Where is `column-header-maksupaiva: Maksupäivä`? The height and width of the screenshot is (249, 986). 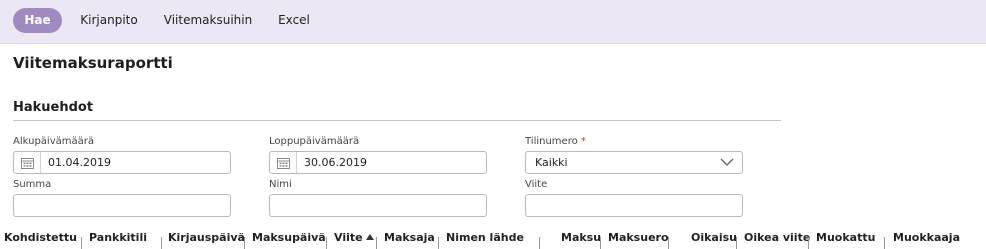 column-header-maksupaiva: Maksupäivä is located at coordinates (289, 237).